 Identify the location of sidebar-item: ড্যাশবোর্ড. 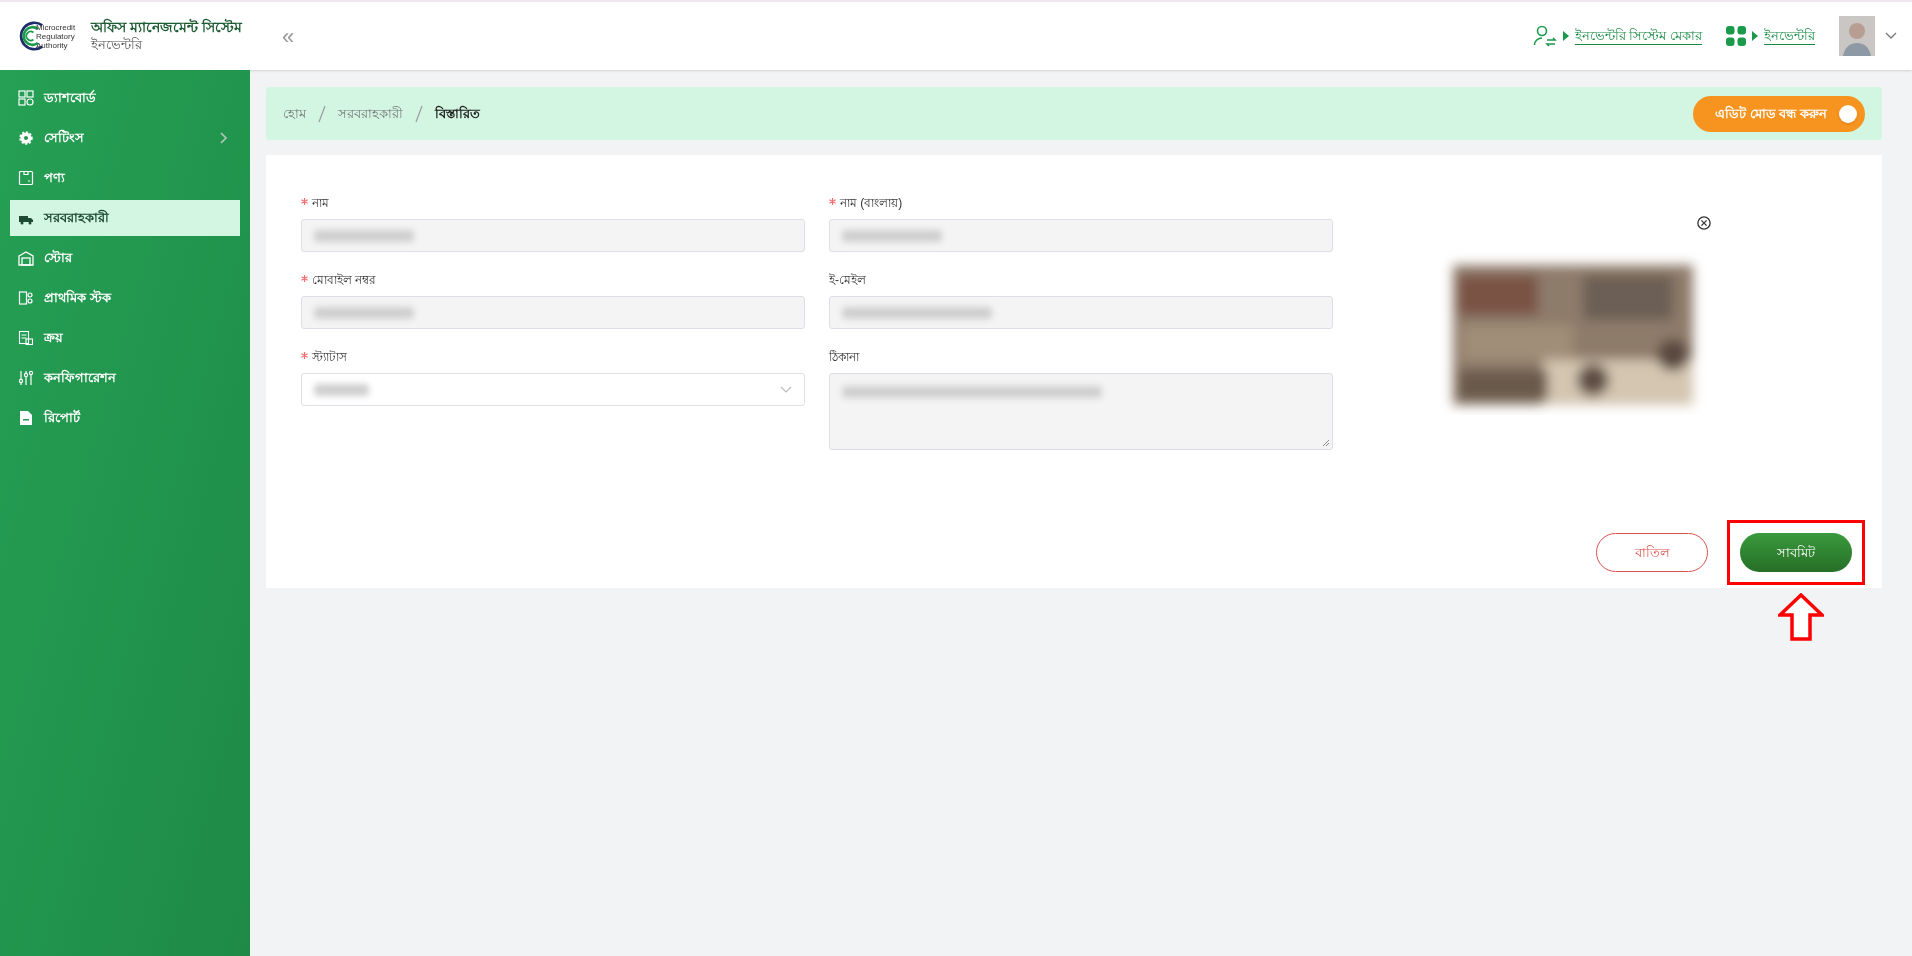
(125, 98).